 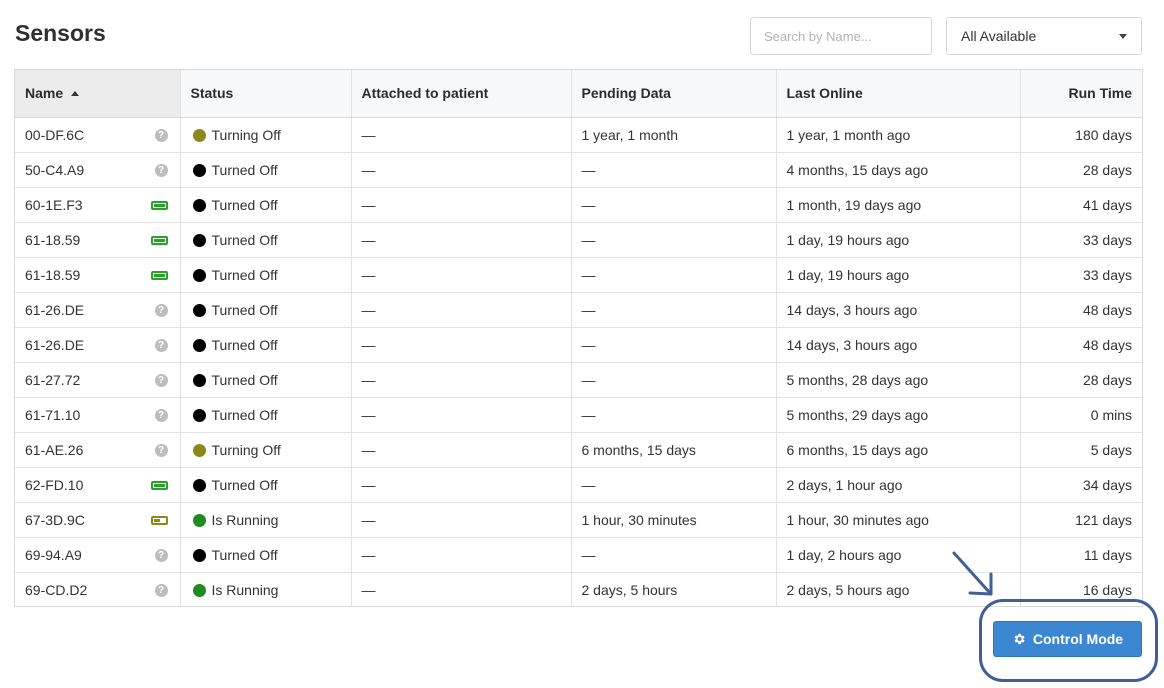 What do you see at coordinates (674, 94) in the screenshot?
I see `column-header-pending-data: Pending Data` at bounding box center [674, 94].